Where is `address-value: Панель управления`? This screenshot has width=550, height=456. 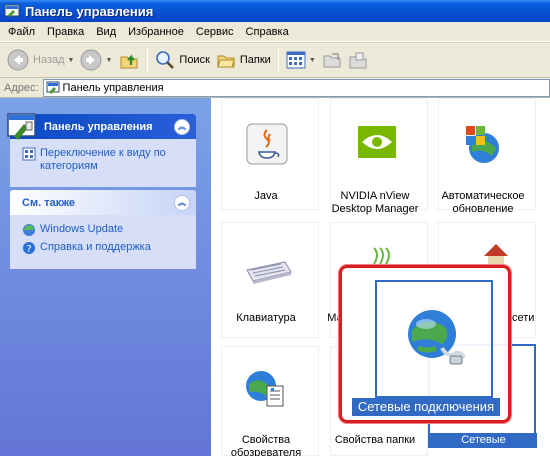 address-value: Панель управления is located at coordinates (113, 87).